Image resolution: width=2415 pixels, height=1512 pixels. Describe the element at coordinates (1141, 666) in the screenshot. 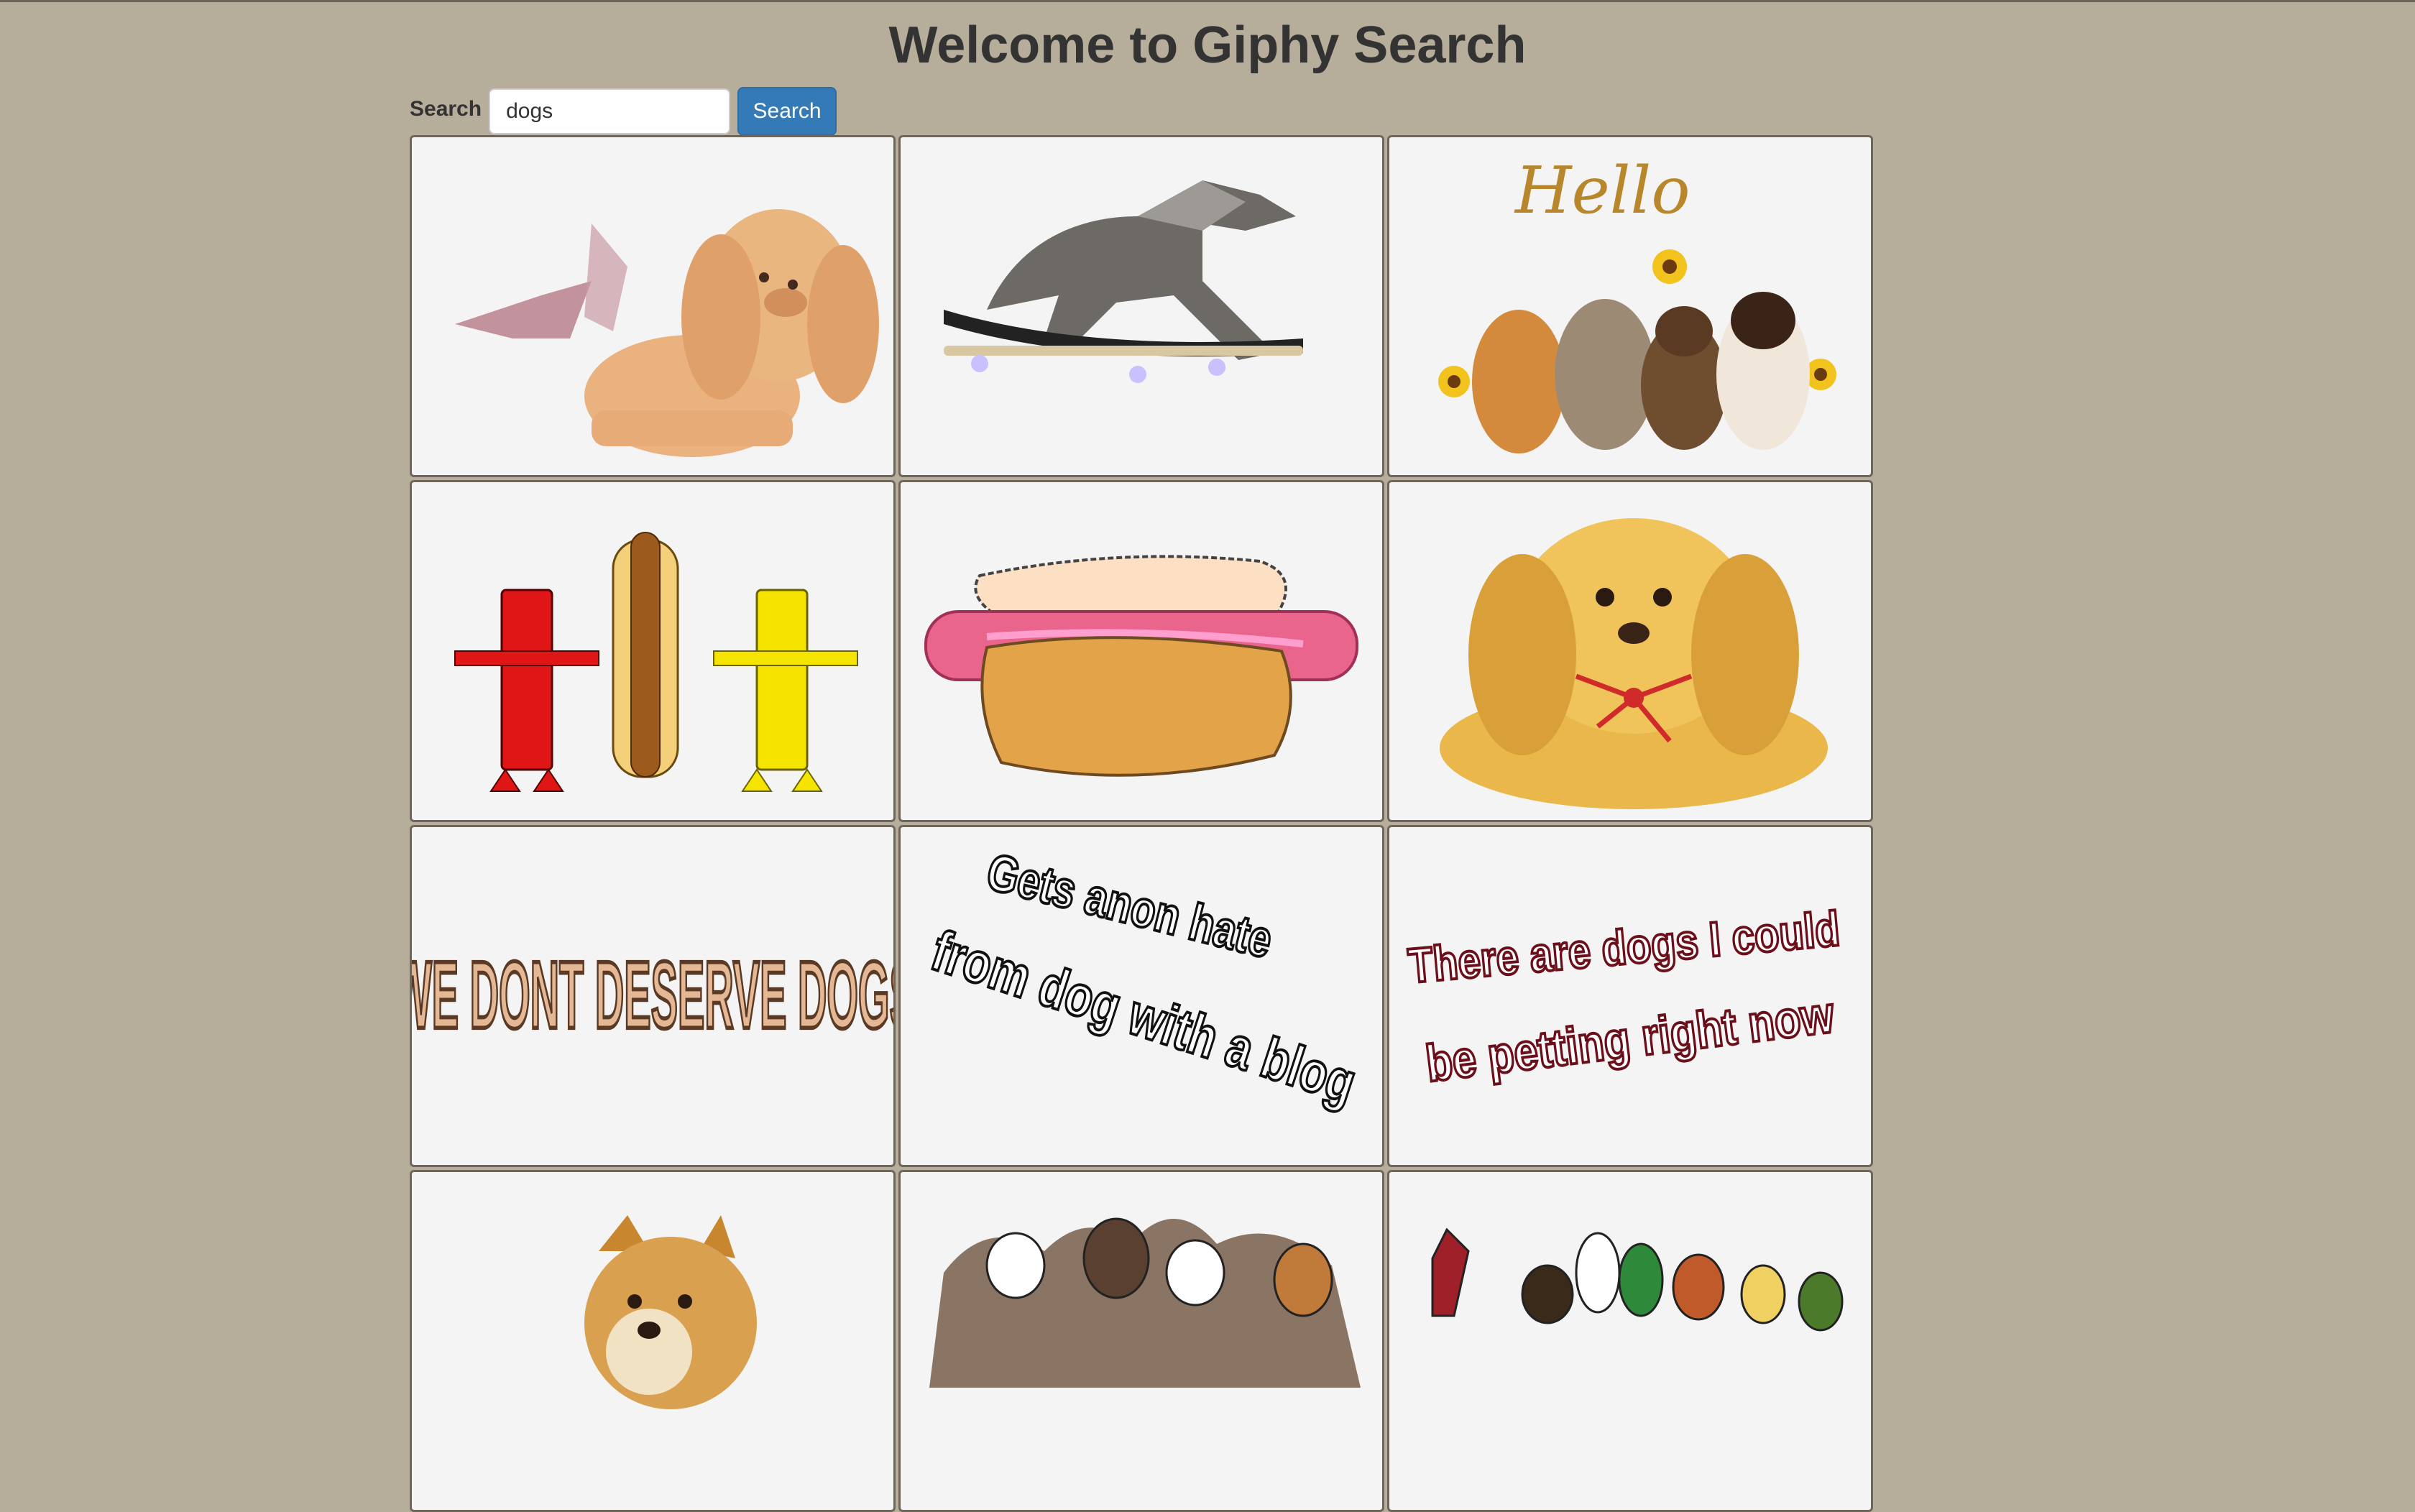

I see `hotdog-bun-image` at that location.